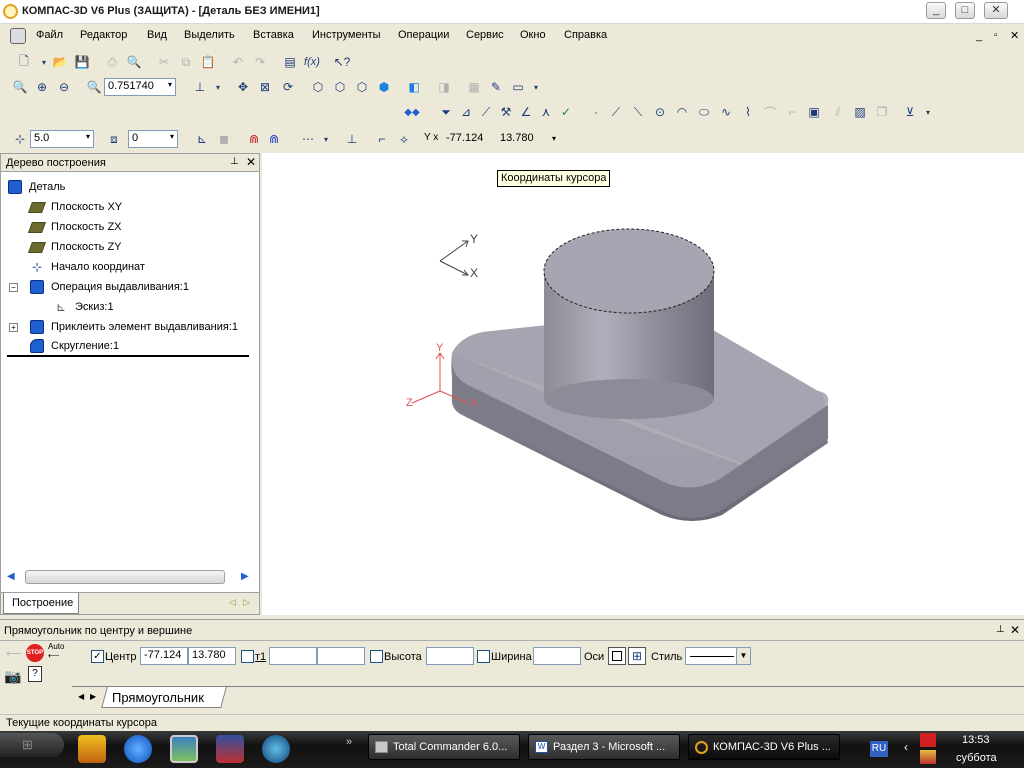 The image size is (1024, 768). I want to click on axes-off-button, so click(617, 656).